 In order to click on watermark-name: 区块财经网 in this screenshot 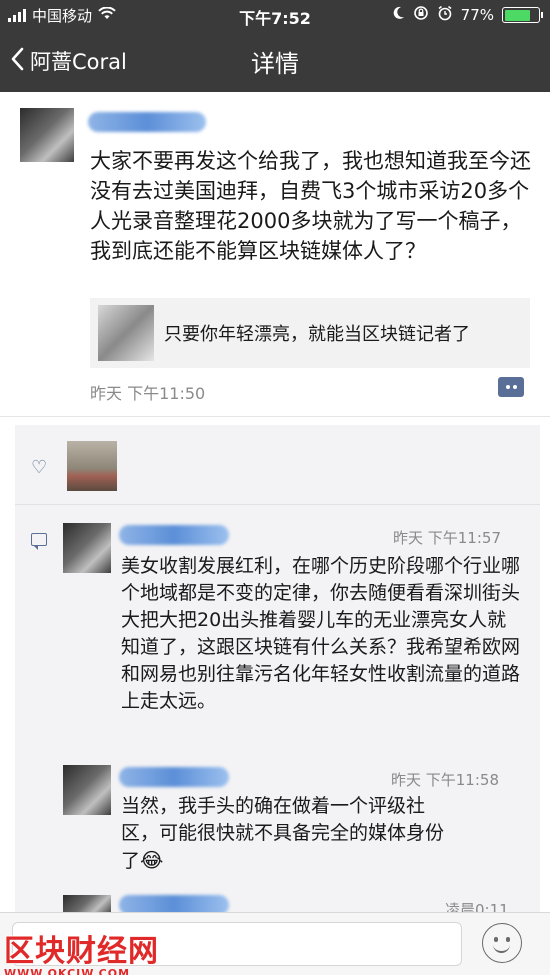, I will do `click(81, 951)`.